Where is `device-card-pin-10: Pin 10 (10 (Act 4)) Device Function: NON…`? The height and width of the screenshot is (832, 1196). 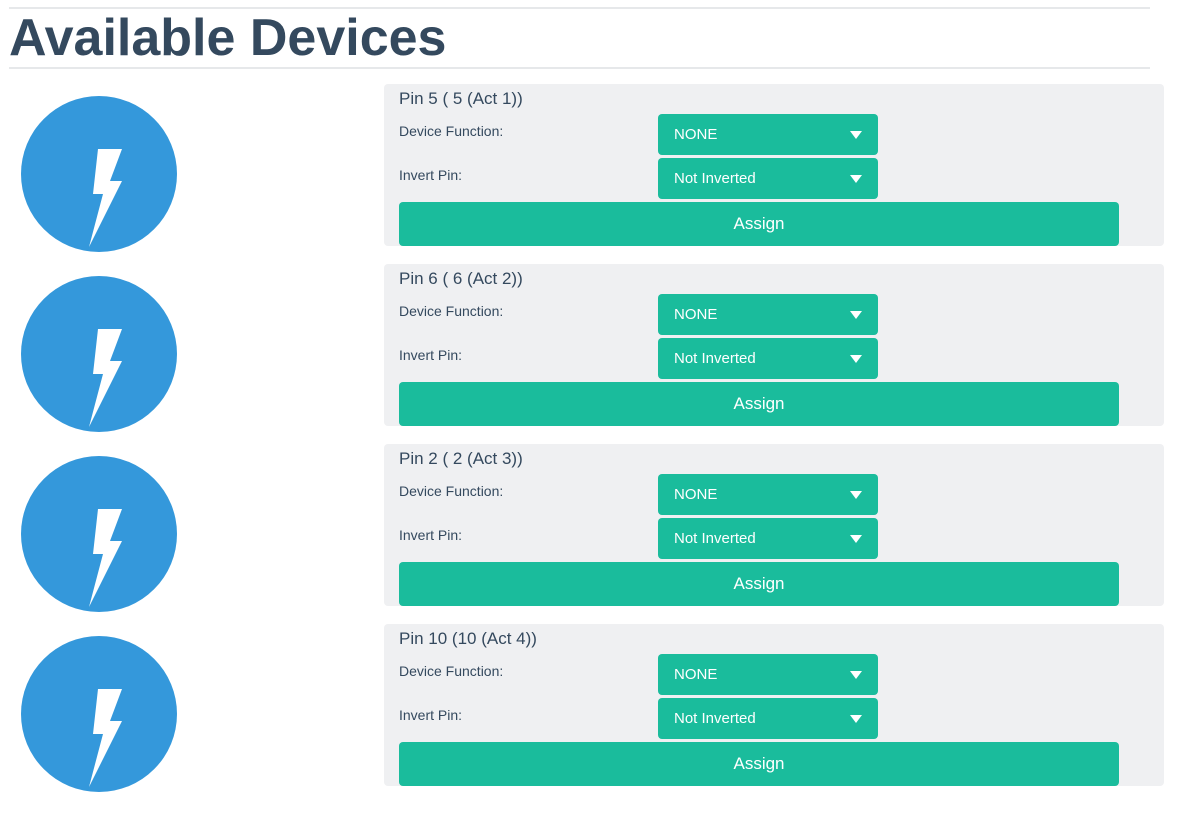
device-card-pin-10: Pin 10 (10 (Act 4)) Device Function: NON… is located at coordinates (774, 705).